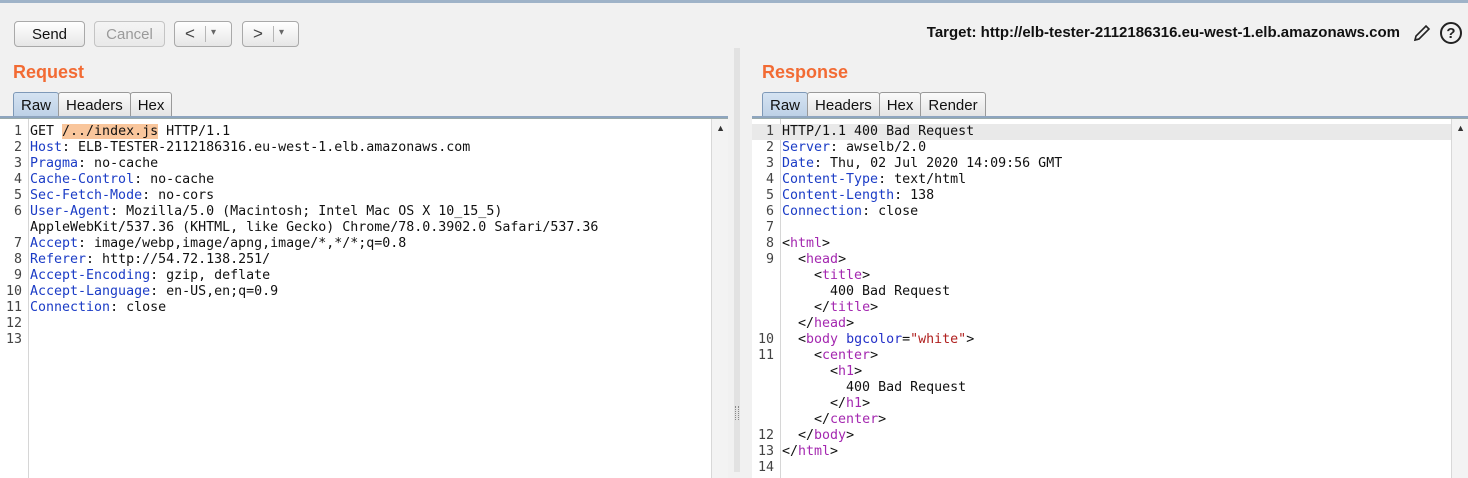 Image resolution: width=1468 pixels, height=478 pixels. What do you see at coordinates (1101, 324) in the screenshot?
I see `code-line: </head>` at bounding box center [1101, 324].